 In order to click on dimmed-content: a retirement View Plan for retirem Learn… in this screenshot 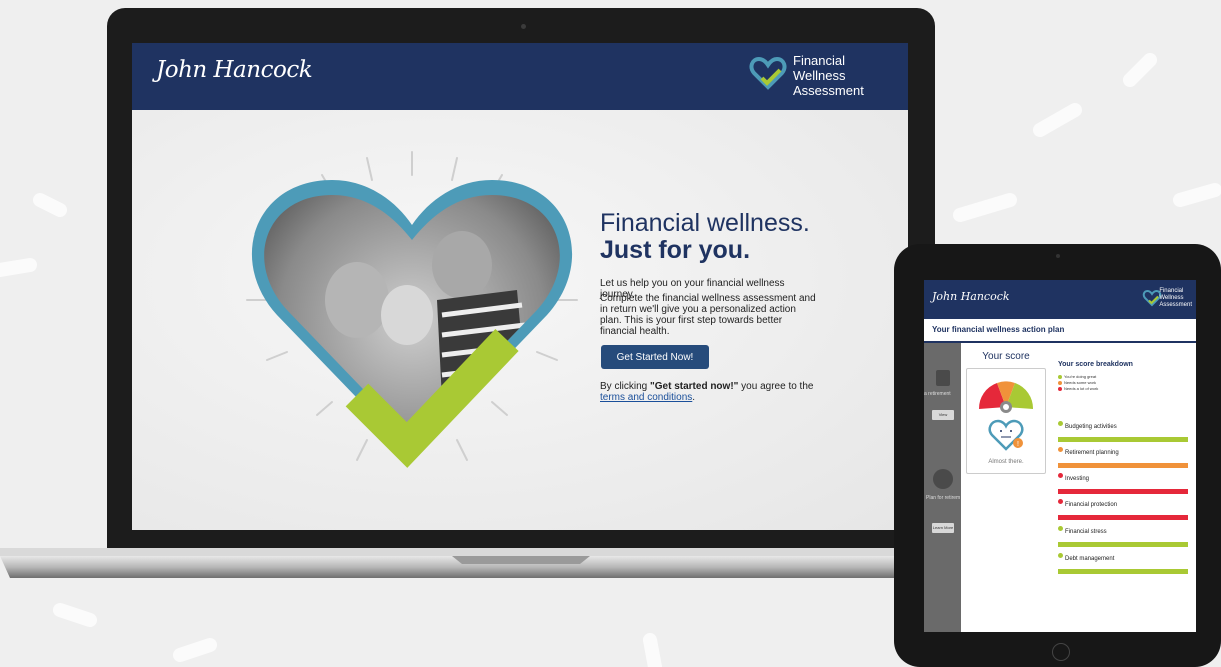, I will do `click(942, 487)`.